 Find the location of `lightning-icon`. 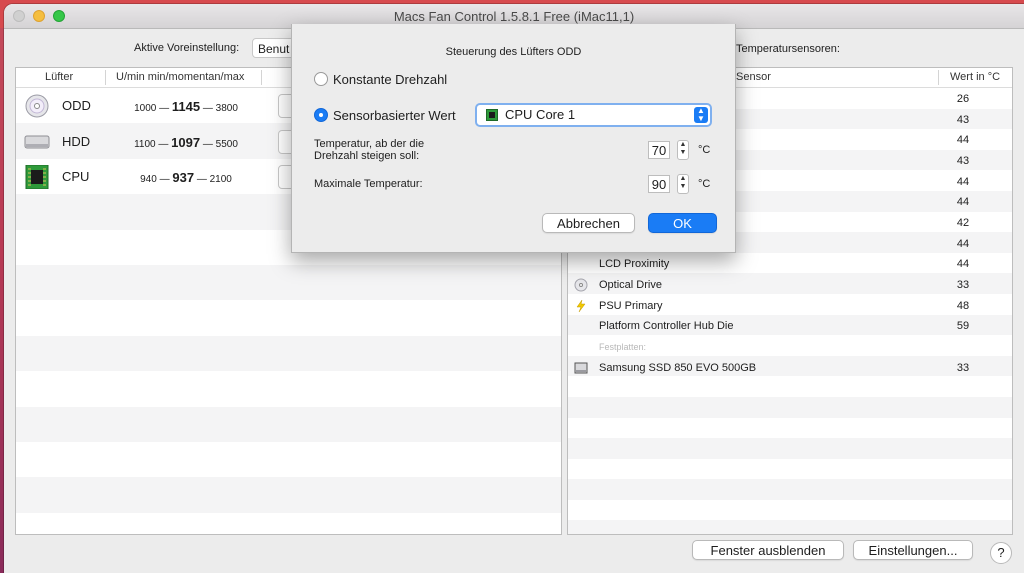

lightning-icon is located at coordinates (581, 306).